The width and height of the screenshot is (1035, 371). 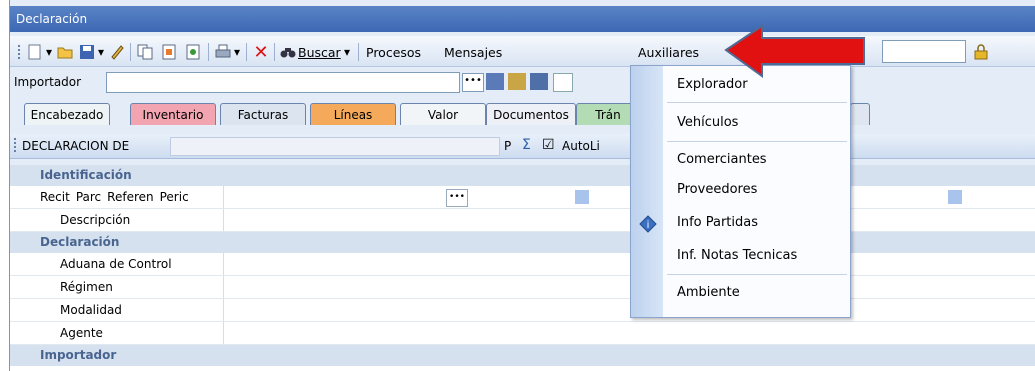 I want to click on buscar-dropdown-icon: ▾, so click(x=347, y=52).